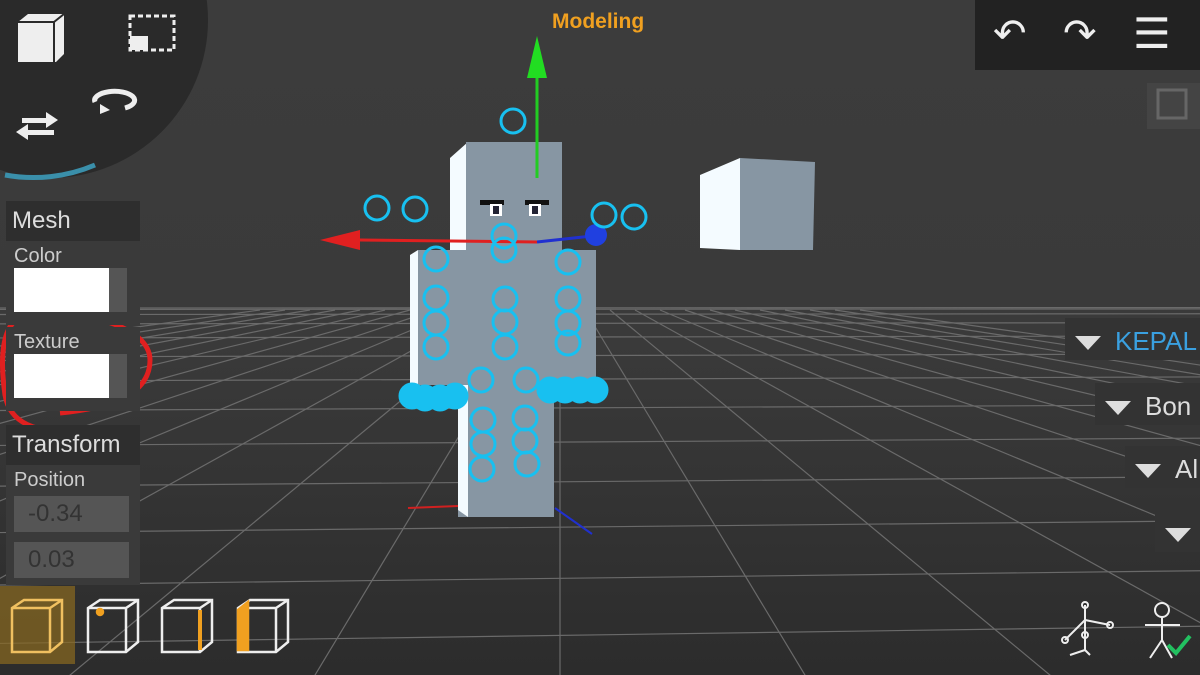 The image size is (1200, 675). Describe the element at coordinates (1132, 339) in the screenshot. I see `hierarchy-item-kepala: KEPAL` at that location.